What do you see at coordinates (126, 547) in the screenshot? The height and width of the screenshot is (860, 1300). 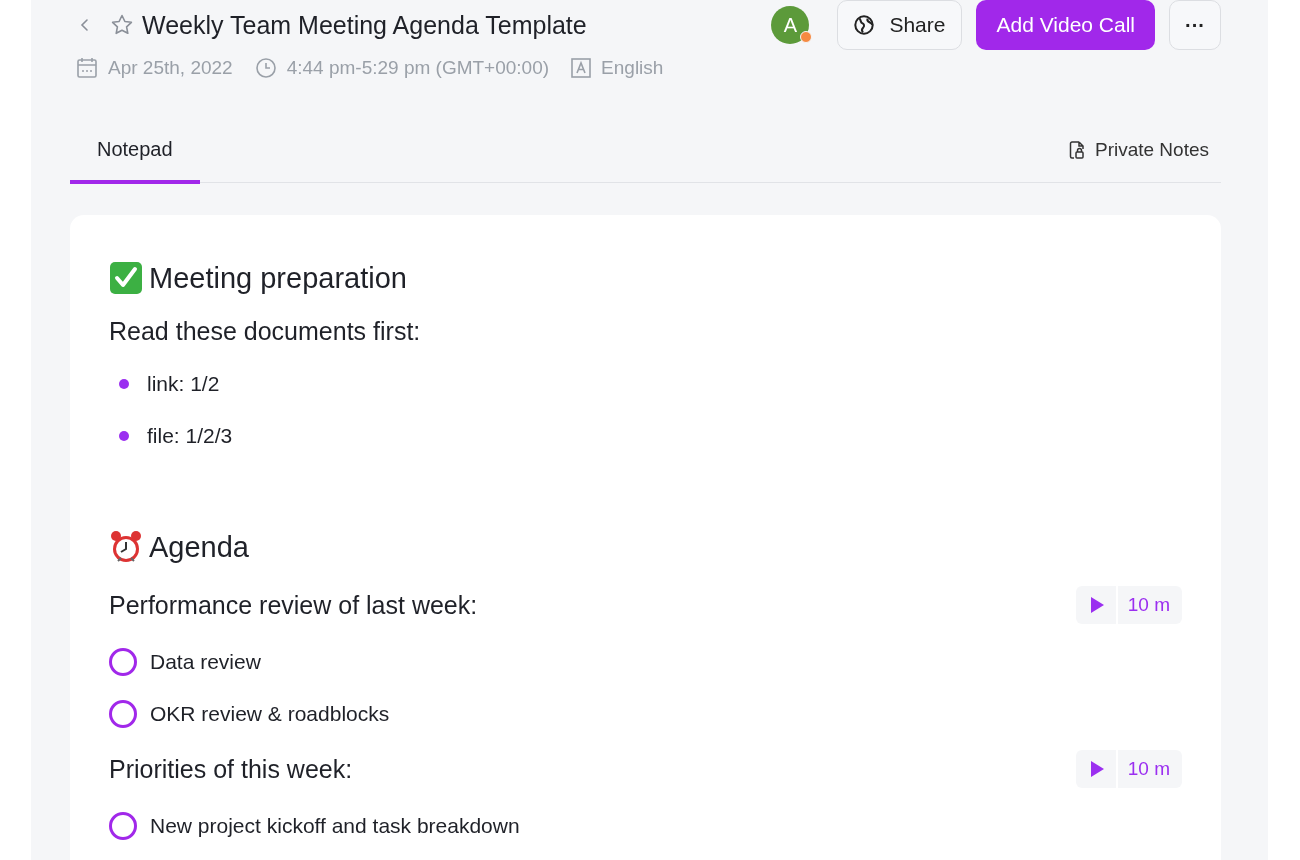 I see `alarm-clock-icon` at bounding box center [126, 547].